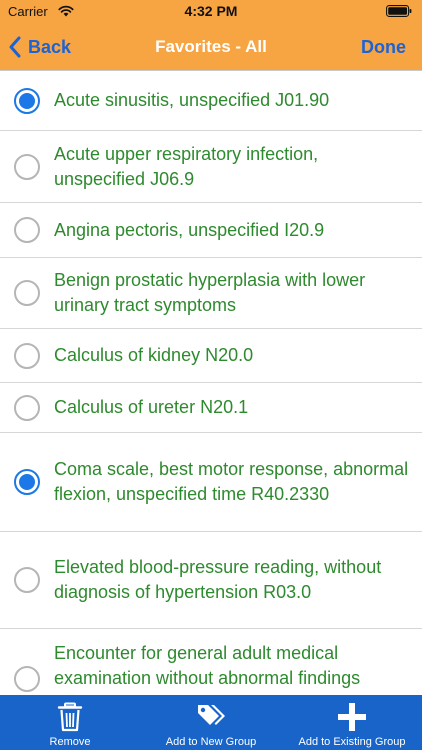 Image resolution: width=422 pixels, height=750 pixels. What do you see at coordinates (211, 742) in the screenshot?
I see `add-to-new-group-label: Add to New Group` at bounding box center [211, 742].